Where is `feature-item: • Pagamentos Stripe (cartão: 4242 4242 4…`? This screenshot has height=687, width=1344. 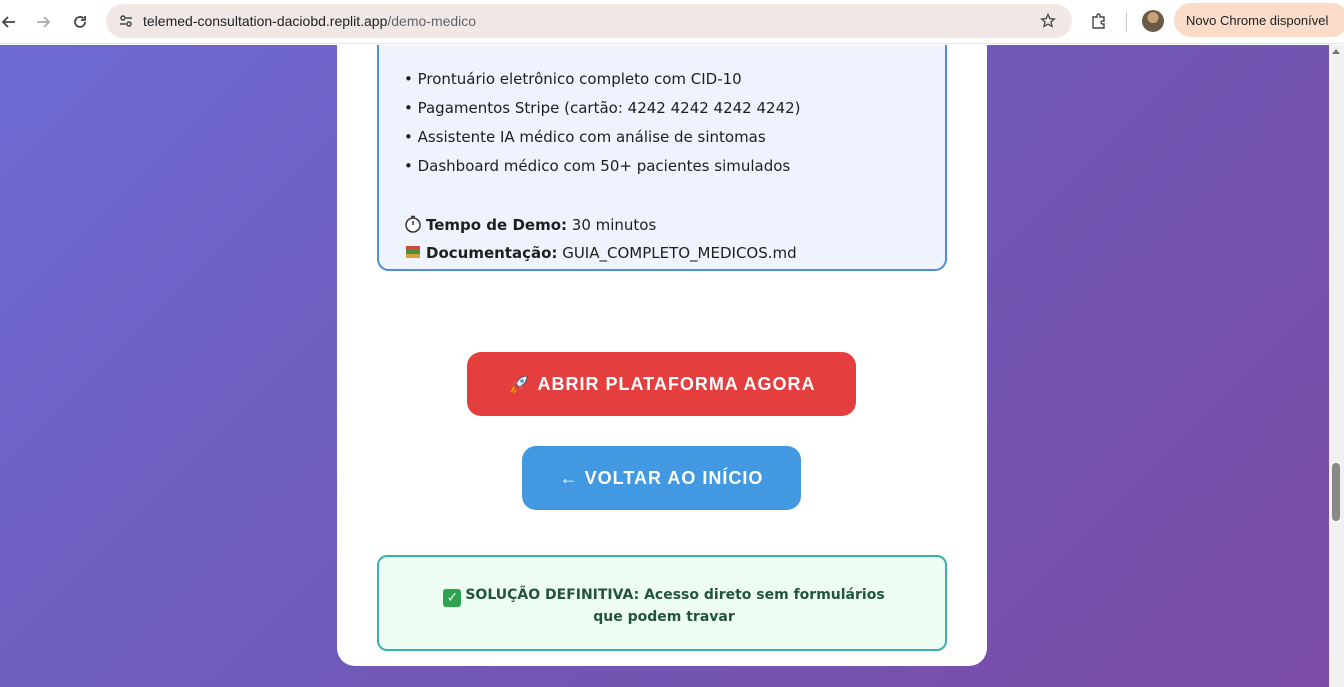 feature-item: • Pagamentos Stripe (cartão: 4242 4242 4… is located at coordinates (602, 108).